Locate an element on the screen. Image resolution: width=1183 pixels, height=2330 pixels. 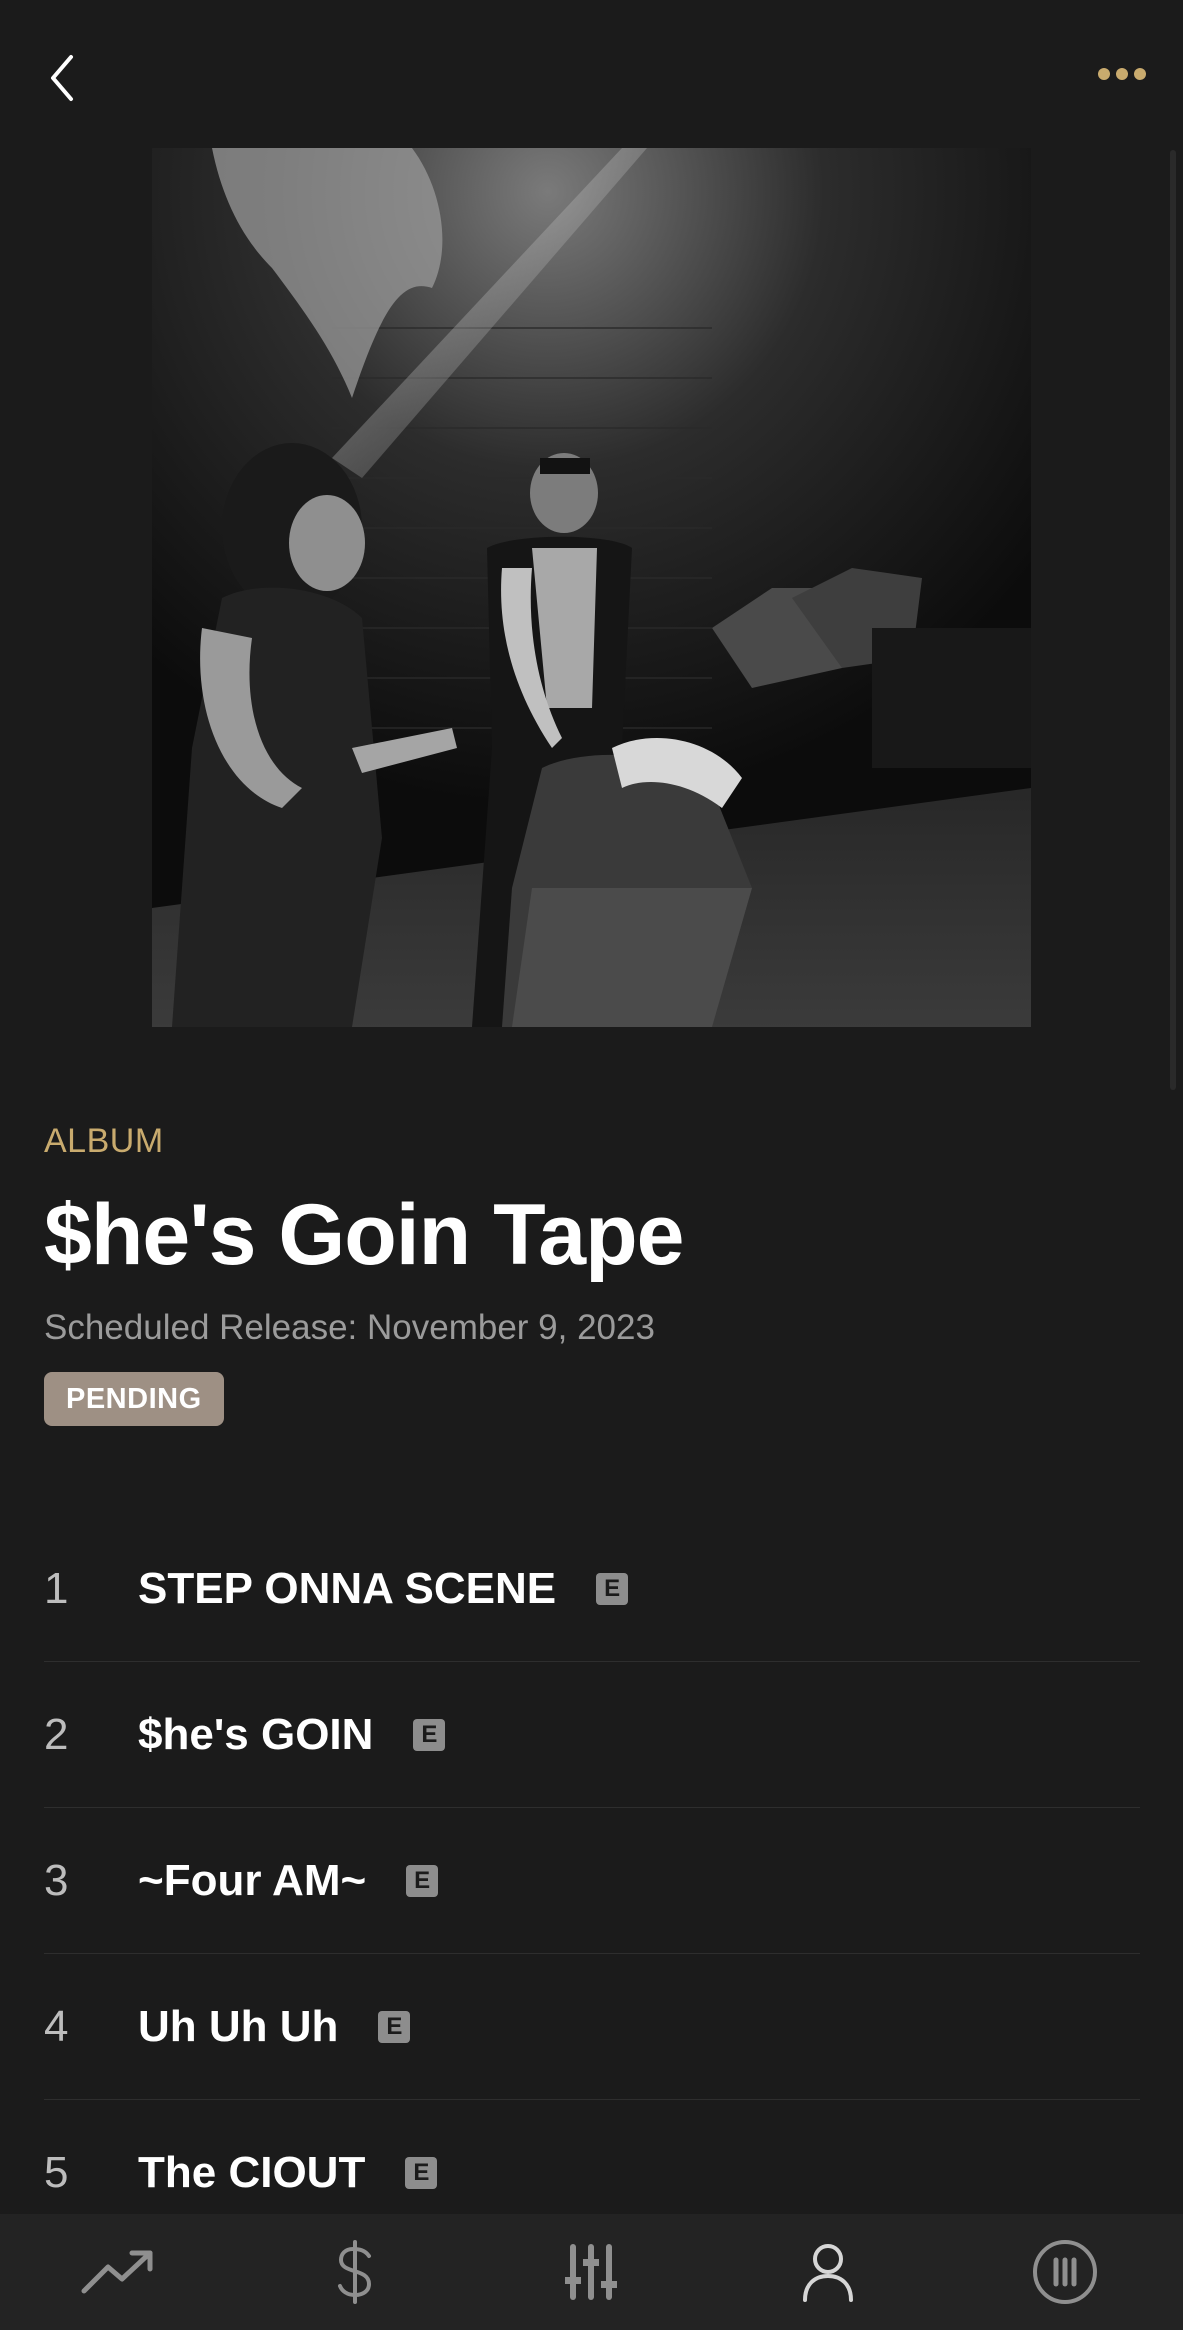
nav-mixer is located at coordinates (591, 2272).